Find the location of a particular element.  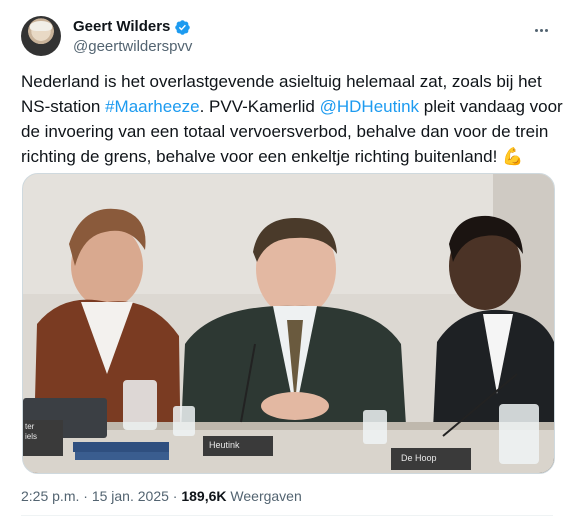

views-count: 189,6K is located at coordinates (203, 496).